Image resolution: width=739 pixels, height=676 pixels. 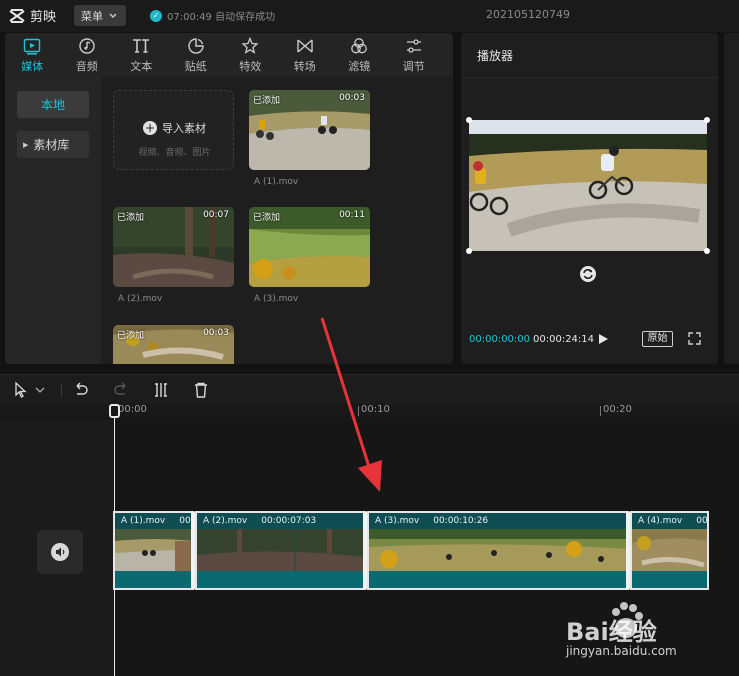 I want to click on fullscreen-icon, so click(x=694, y=338).